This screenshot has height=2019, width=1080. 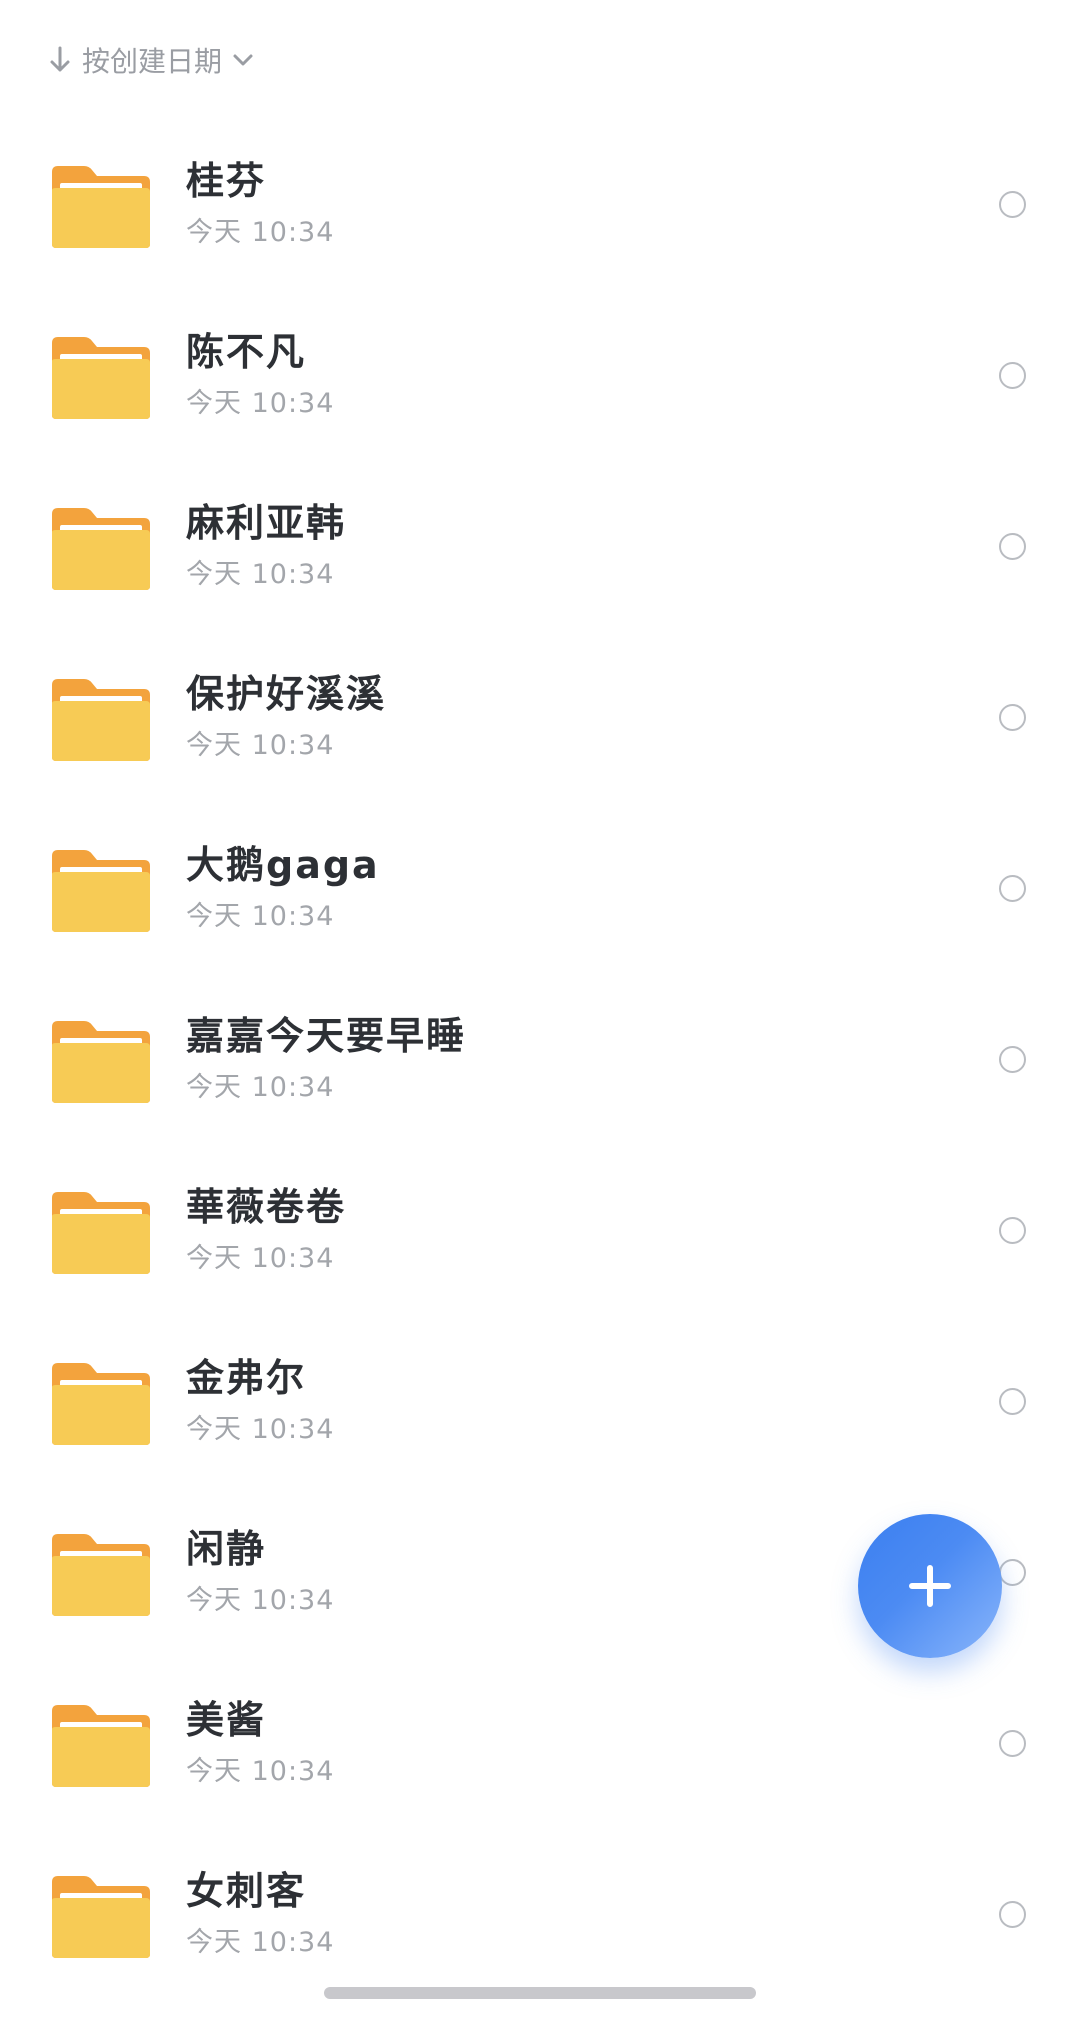 I want to click on folder-name: 陈不凡, so click(x=246, y=352).